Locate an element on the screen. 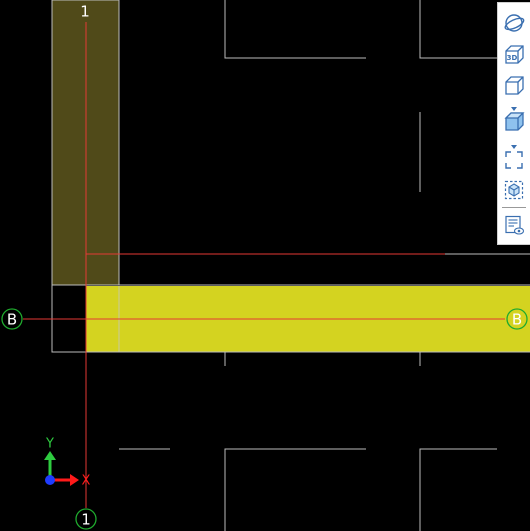  zoom-selection-button is located at coordinates (514, 190).